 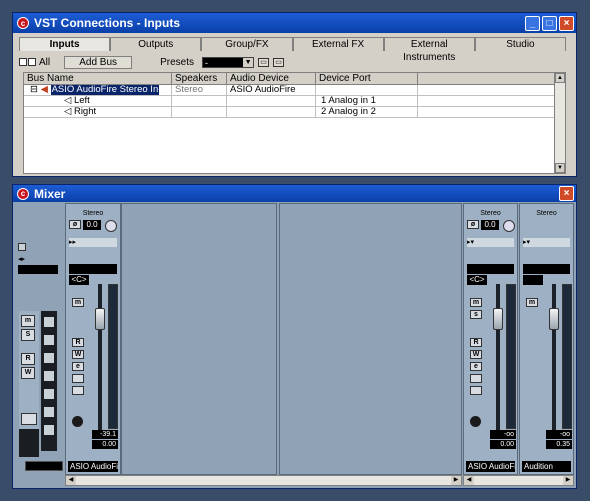 I want to click on tab-studio: Studio, so click(x=520, y=44).